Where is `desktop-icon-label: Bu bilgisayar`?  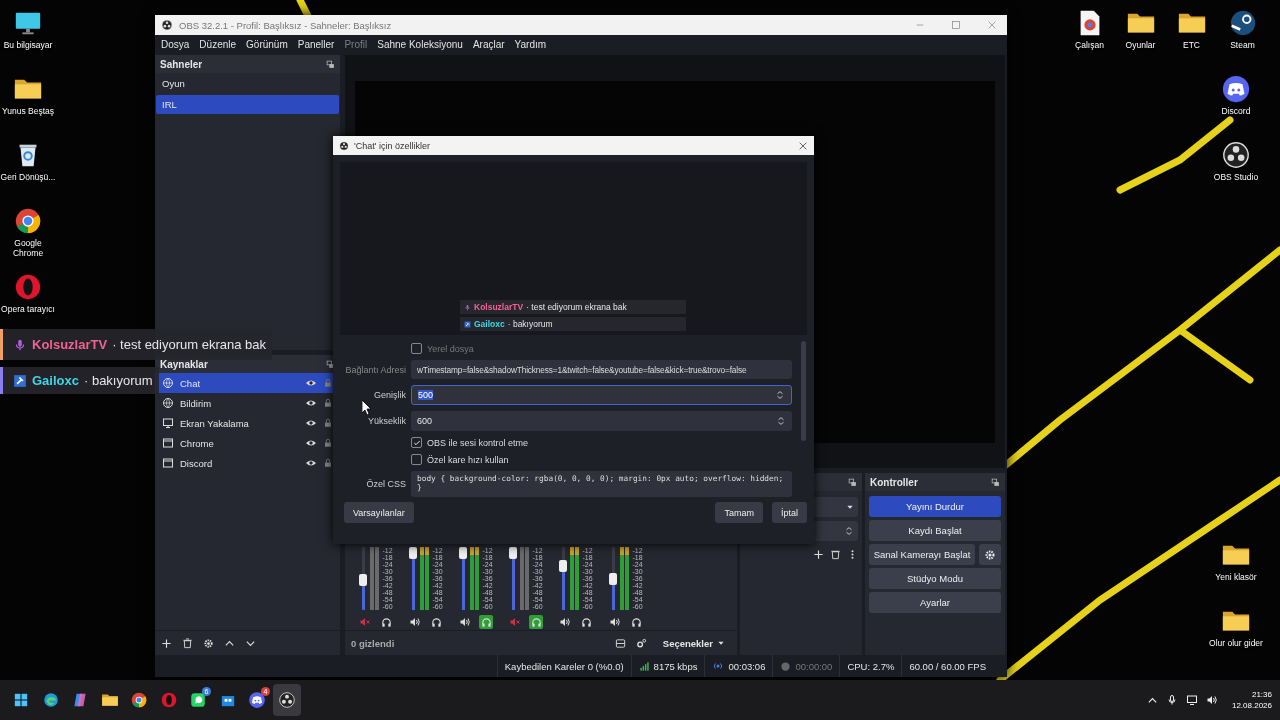 desktop-icon-label: Bu bilgisayar is located at coordinates (28, 45).